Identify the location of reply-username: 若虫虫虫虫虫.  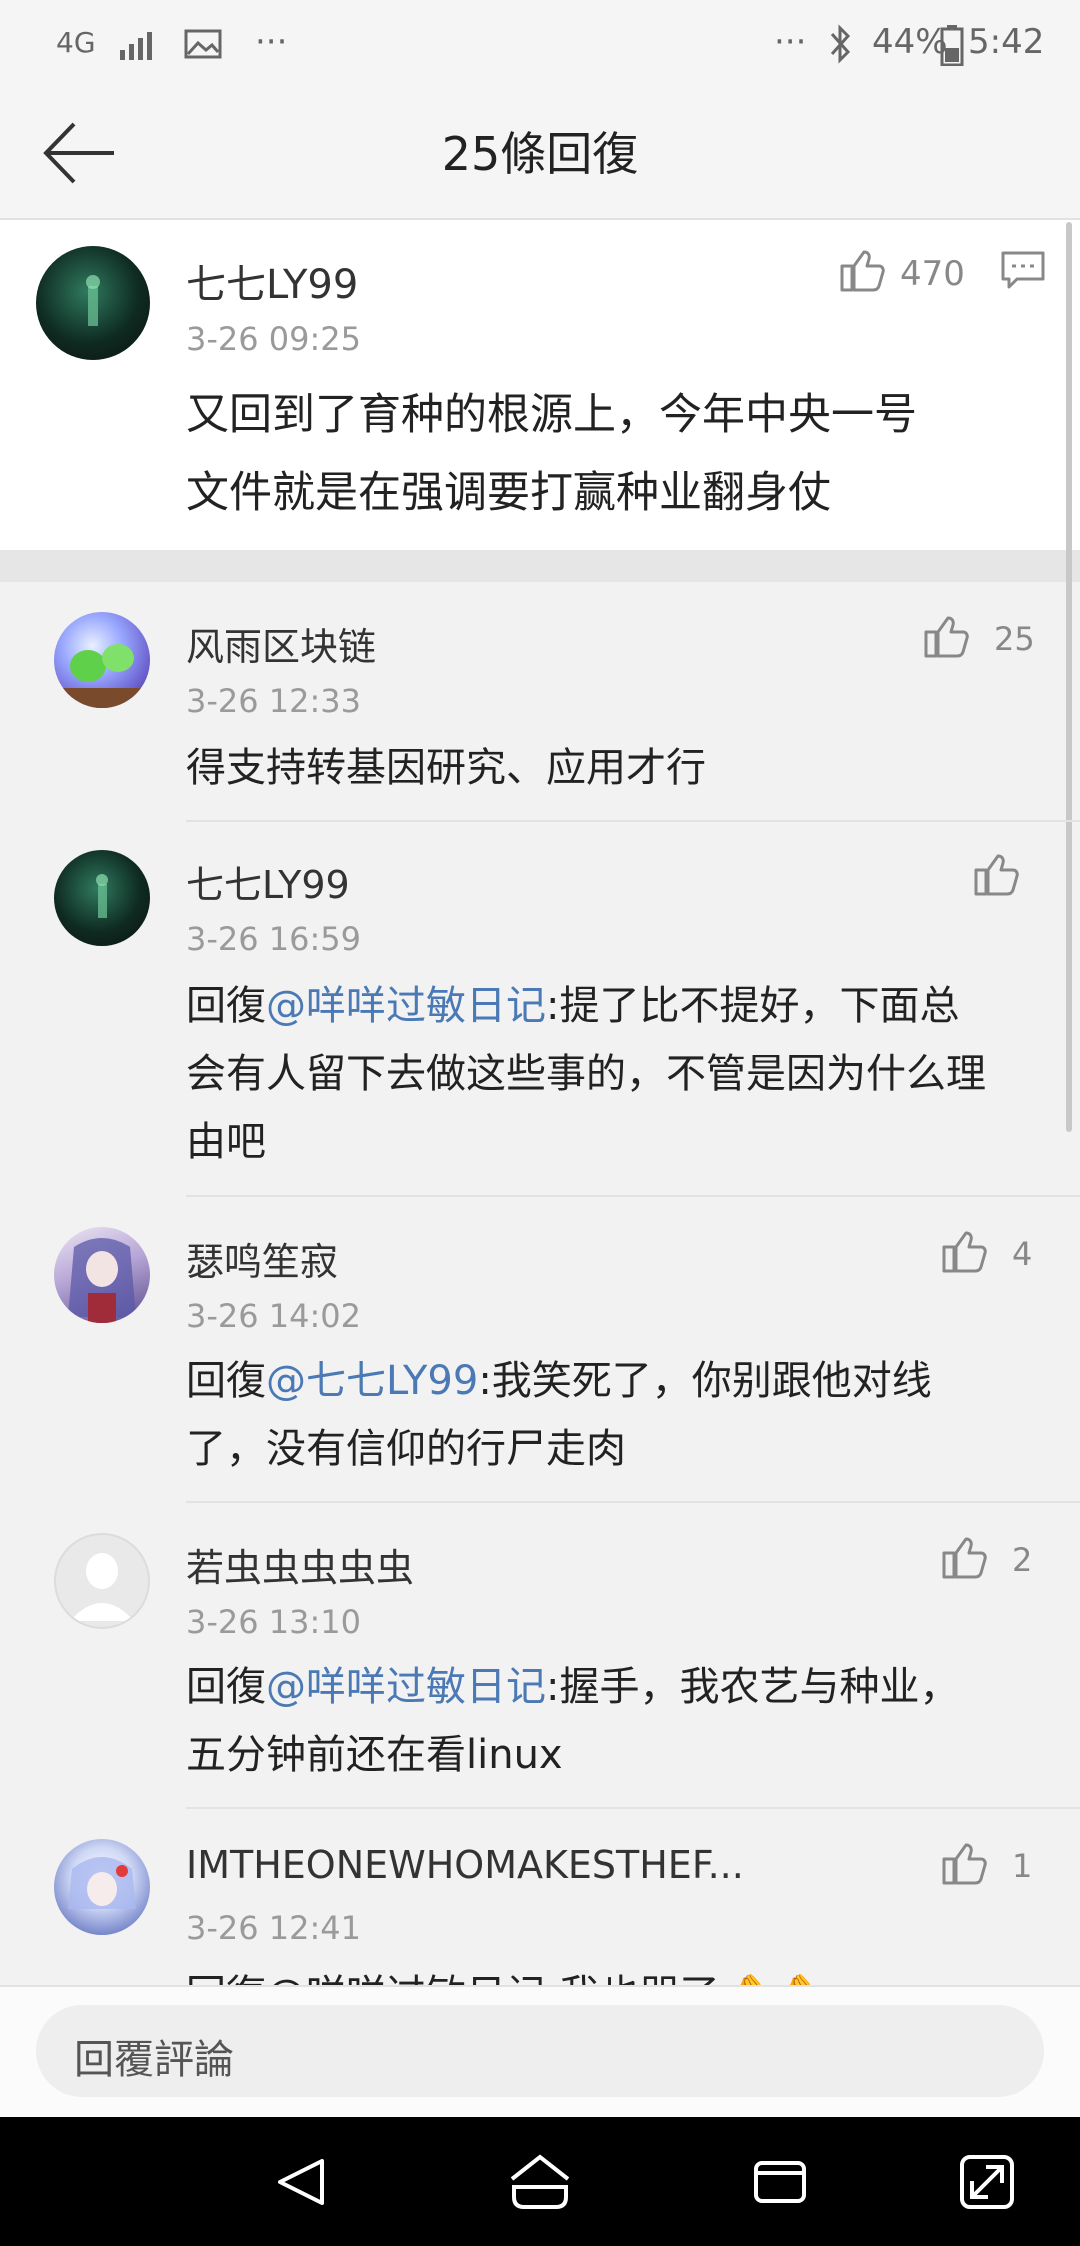
(300, 1564).